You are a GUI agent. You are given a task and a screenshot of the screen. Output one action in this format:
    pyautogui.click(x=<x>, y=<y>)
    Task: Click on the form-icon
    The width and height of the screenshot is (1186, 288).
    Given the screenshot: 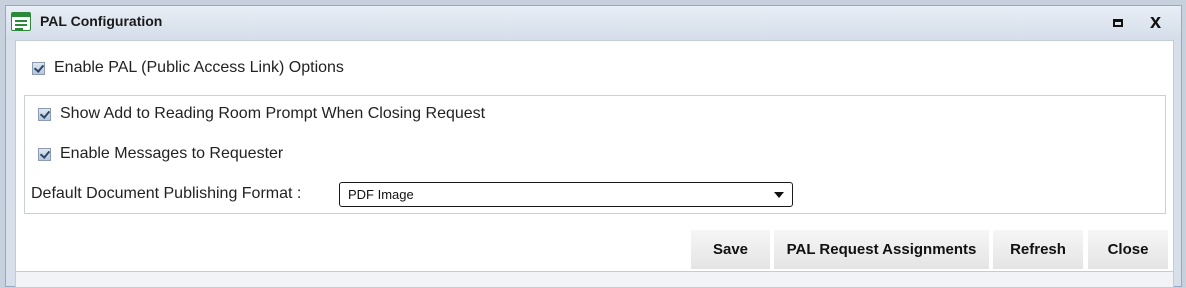 What is the action you would take?
    pyautogui.click(x=21, y=21)
    